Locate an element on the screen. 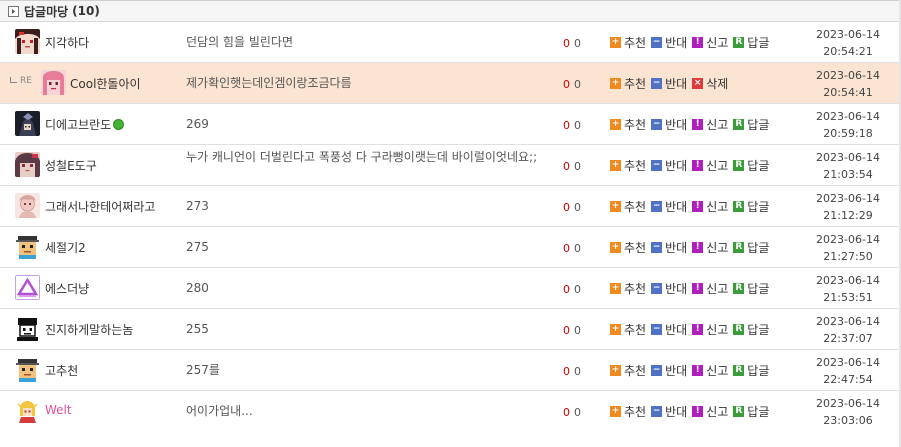 The image size is (901, 447). nickname-text: 성철E도구 is located at coordinates (71, 165).